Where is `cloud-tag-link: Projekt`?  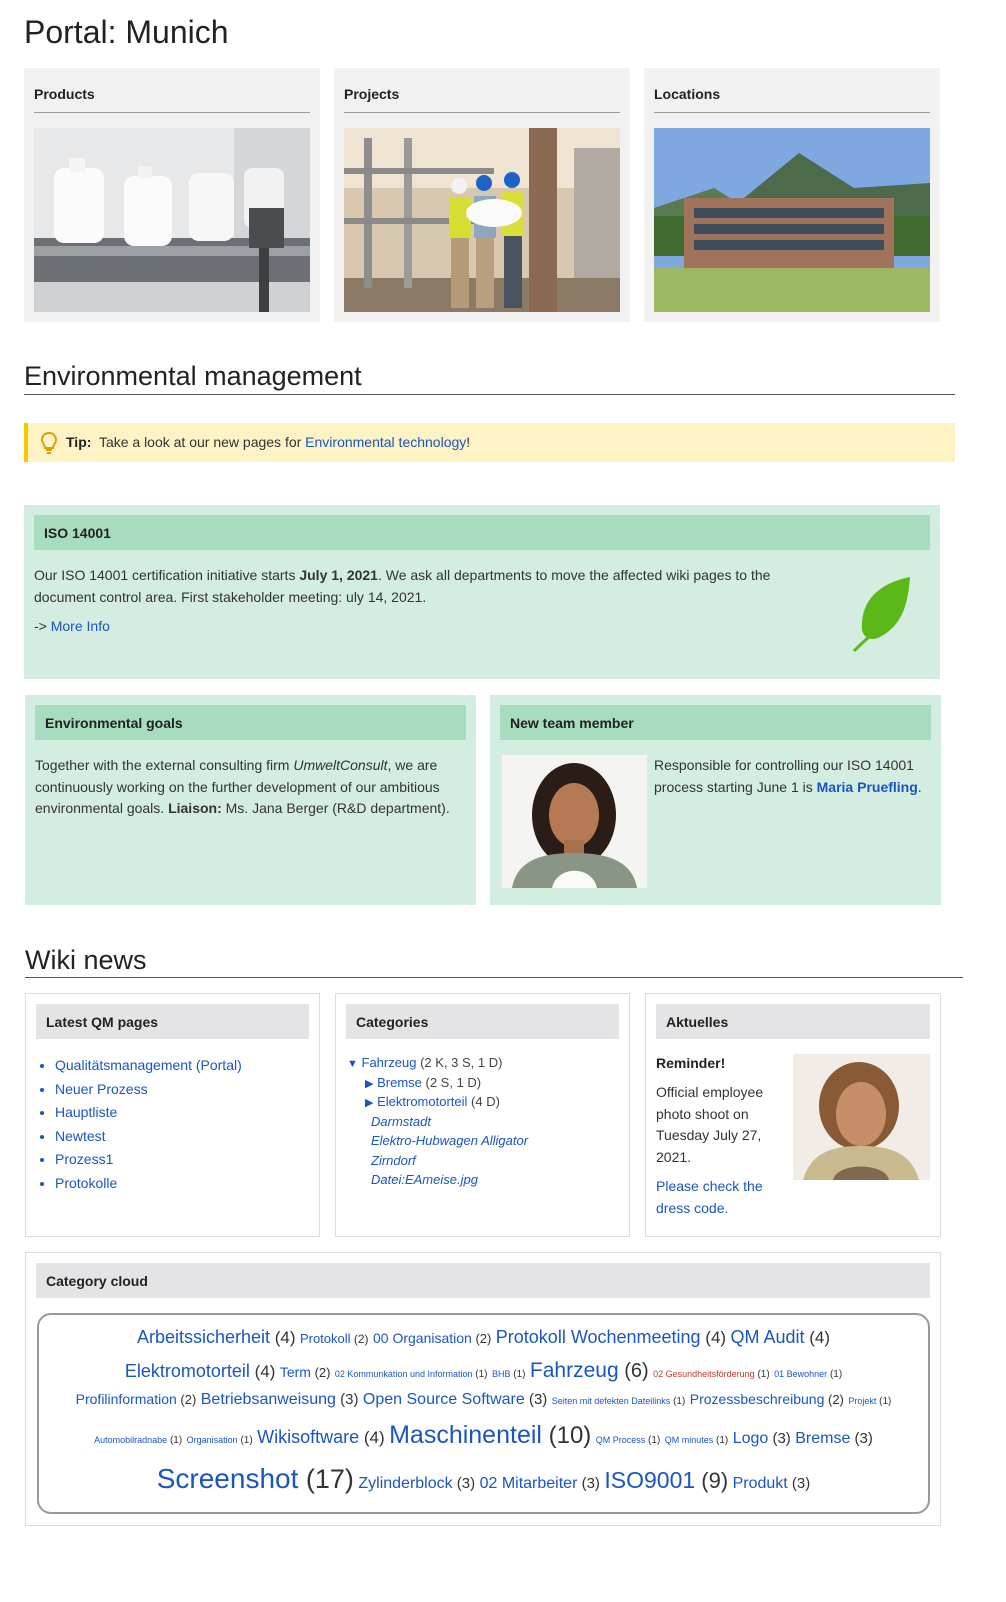
cloud-tag-link: Projekt is located at coordinates (862, 1401).